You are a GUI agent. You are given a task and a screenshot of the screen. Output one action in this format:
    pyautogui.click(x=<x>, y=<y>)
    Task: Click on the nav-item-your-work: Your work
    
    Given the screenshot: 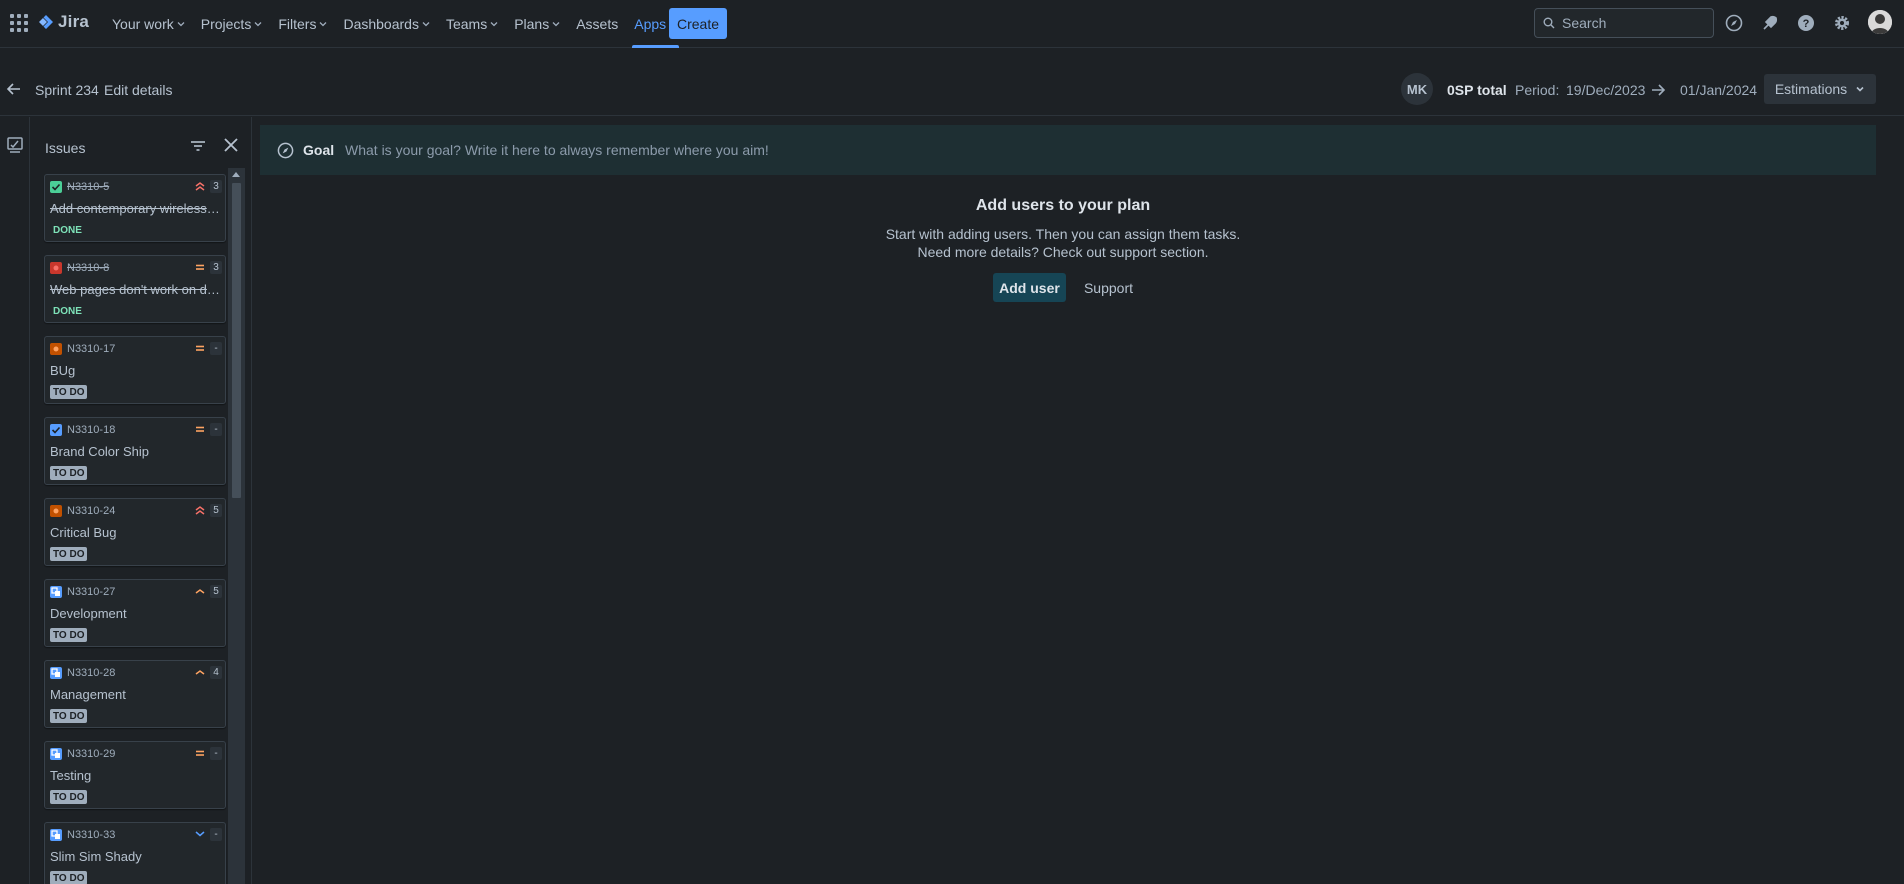 What is the action you would take?
    pyautogui.click(x=148, y=24)
    